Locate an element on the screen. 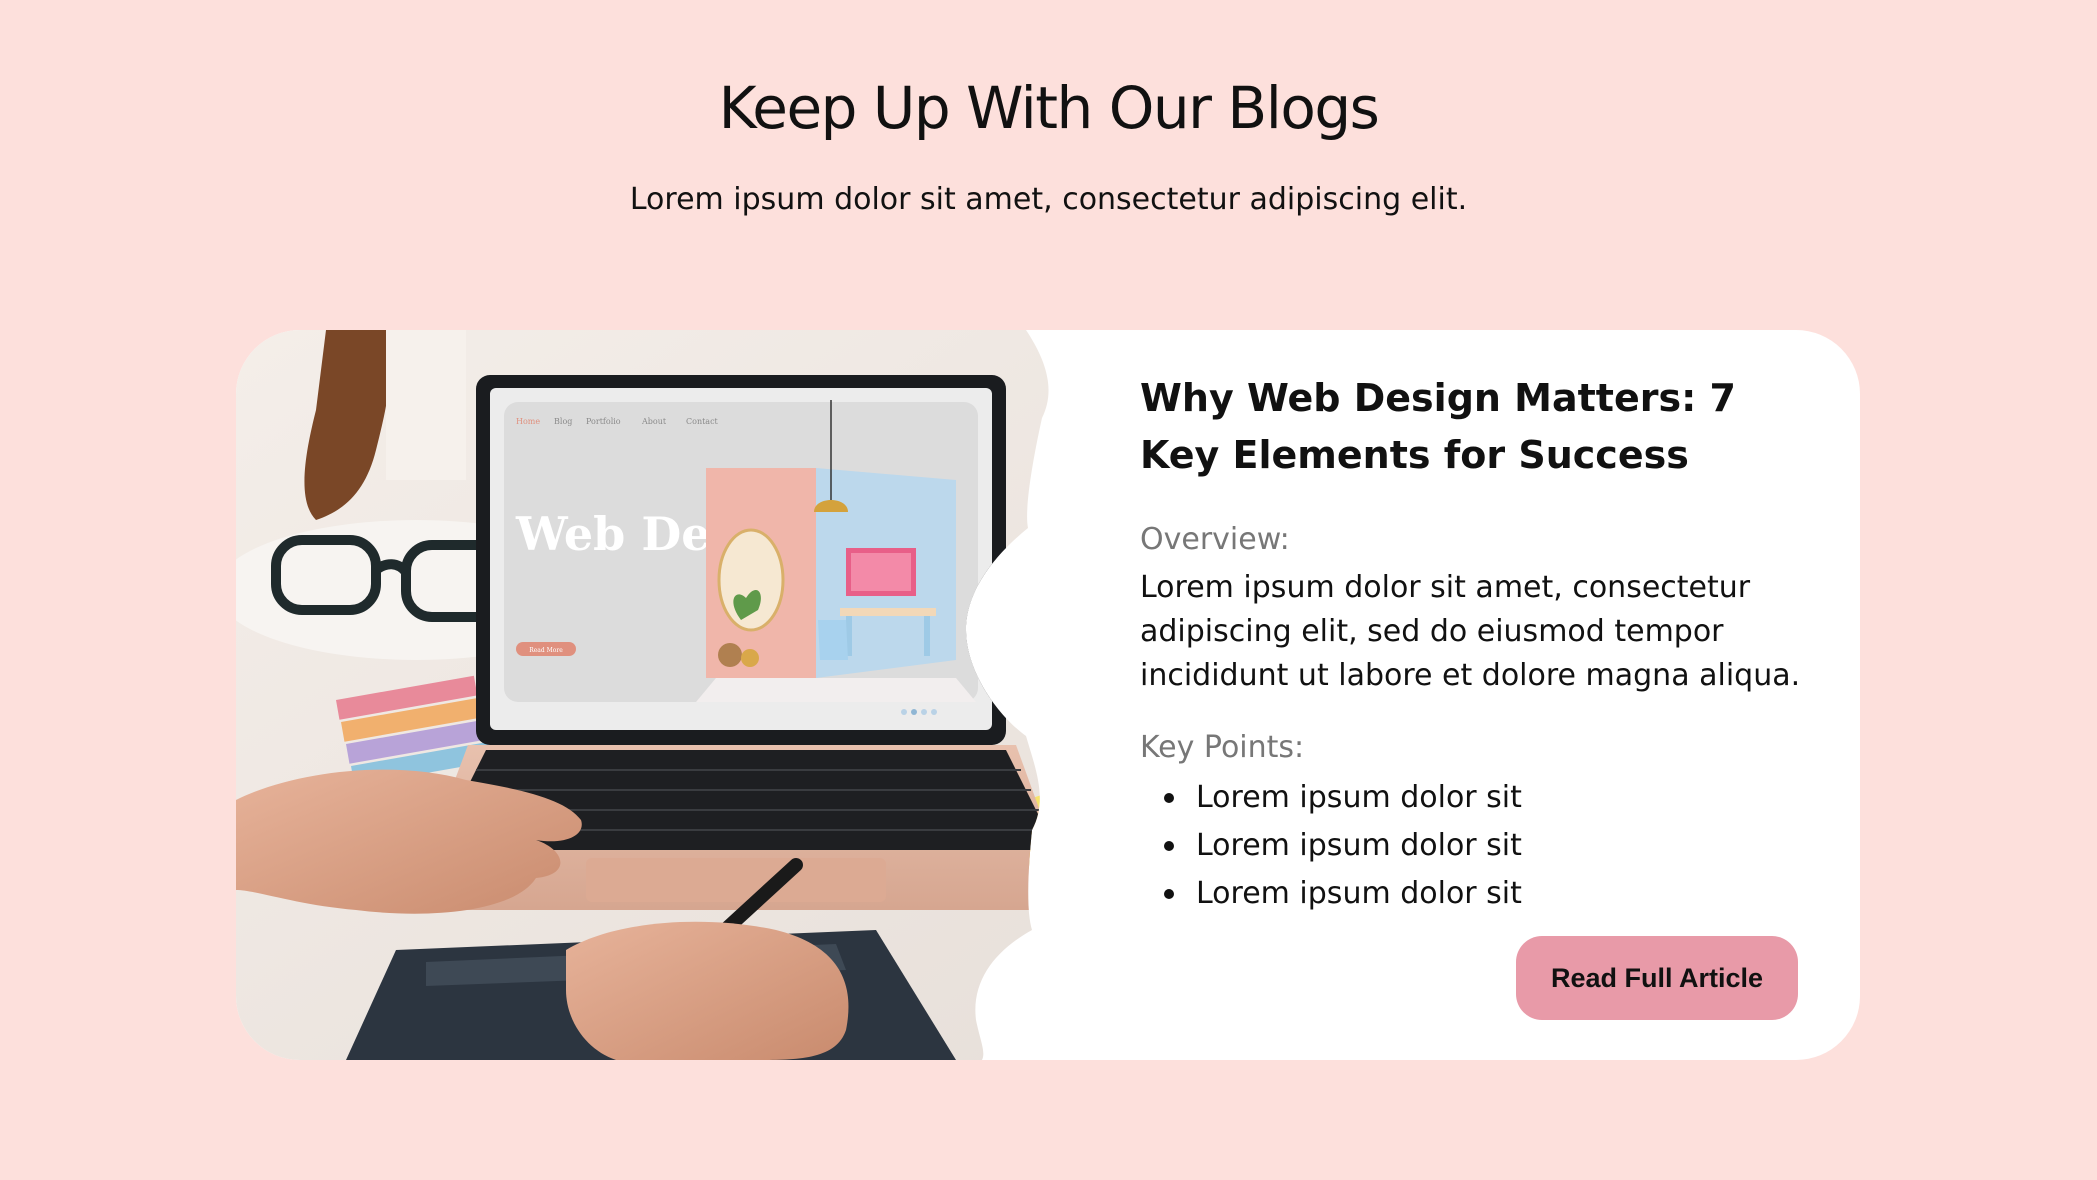  screen-nav-about: About is located at coordinates (654, 421).